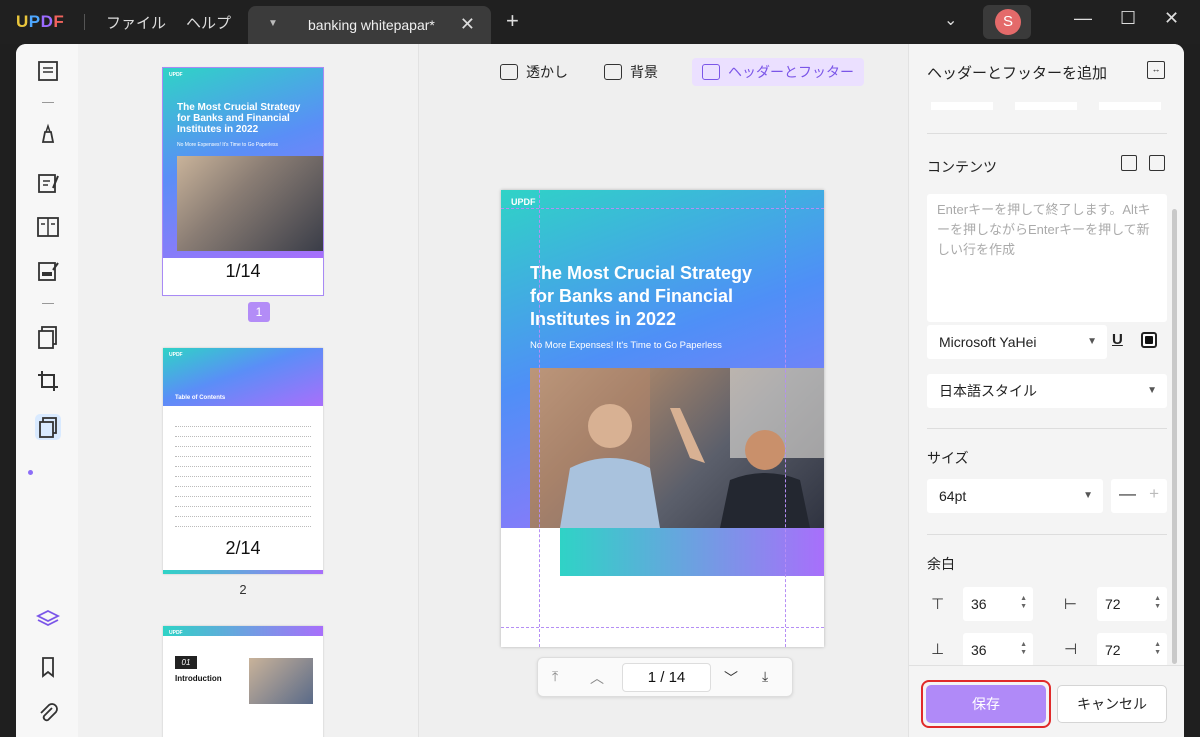 The height and width of the screenshot is (737, 1200). What do you see at coordinates (1171, 18) in the screenshot?
I see `close-window-icon: ✕` at bounding box center [1171, 18].